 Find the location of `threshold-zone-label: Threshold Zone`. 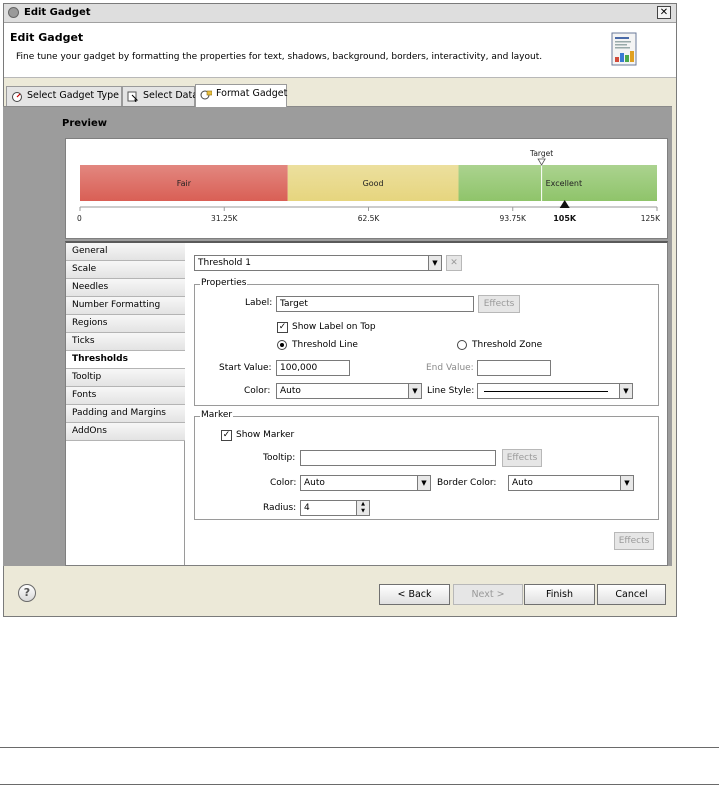

threshold-zone-label: Threshold Zone is located at coordinates (507, 345).